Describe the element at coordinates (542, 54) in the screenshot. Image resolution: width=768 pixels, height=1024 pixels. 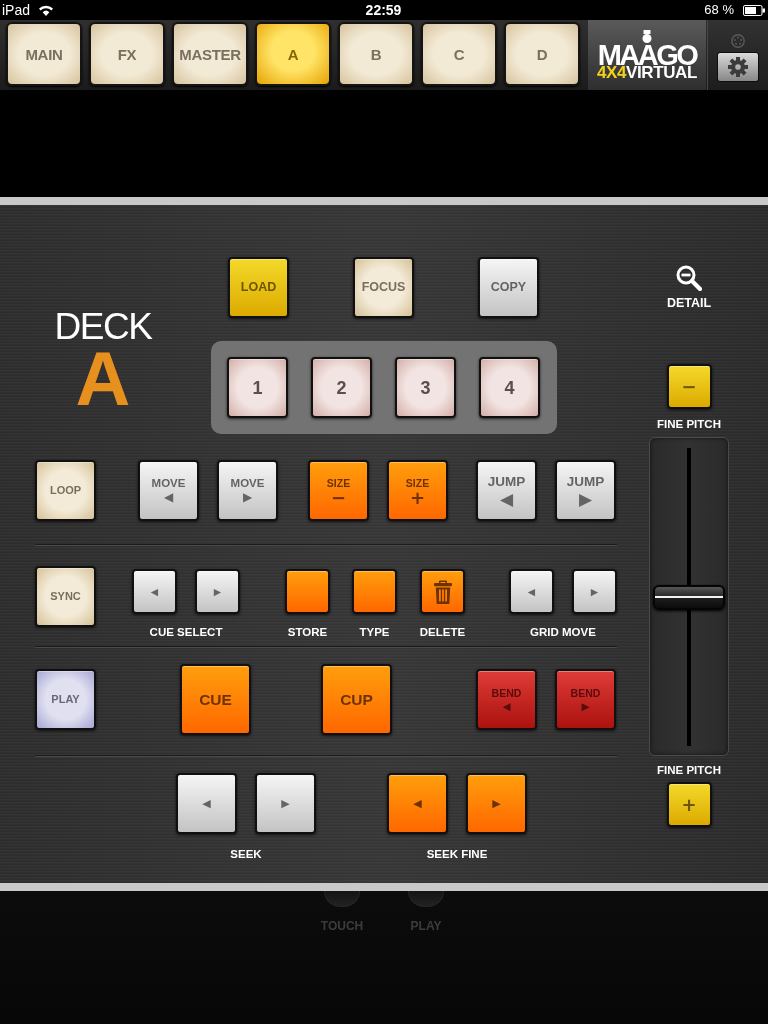
I see `nav-tab: D` at that location.